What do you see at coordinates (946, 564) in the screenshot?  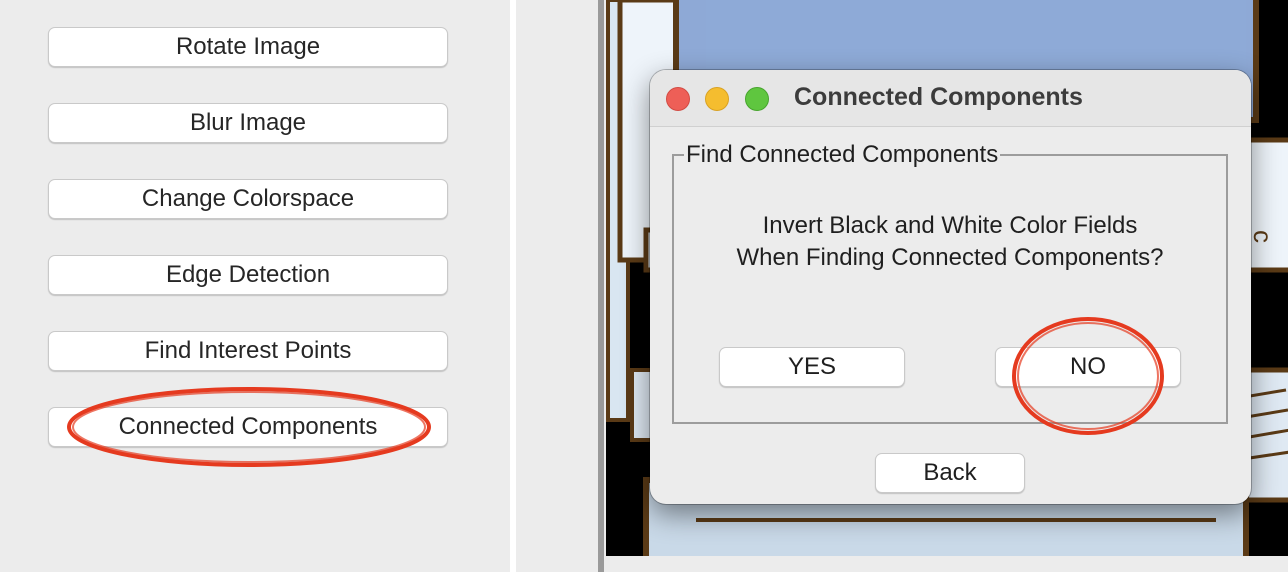 I see `bottom-strip` at bounding box center [946, 564].